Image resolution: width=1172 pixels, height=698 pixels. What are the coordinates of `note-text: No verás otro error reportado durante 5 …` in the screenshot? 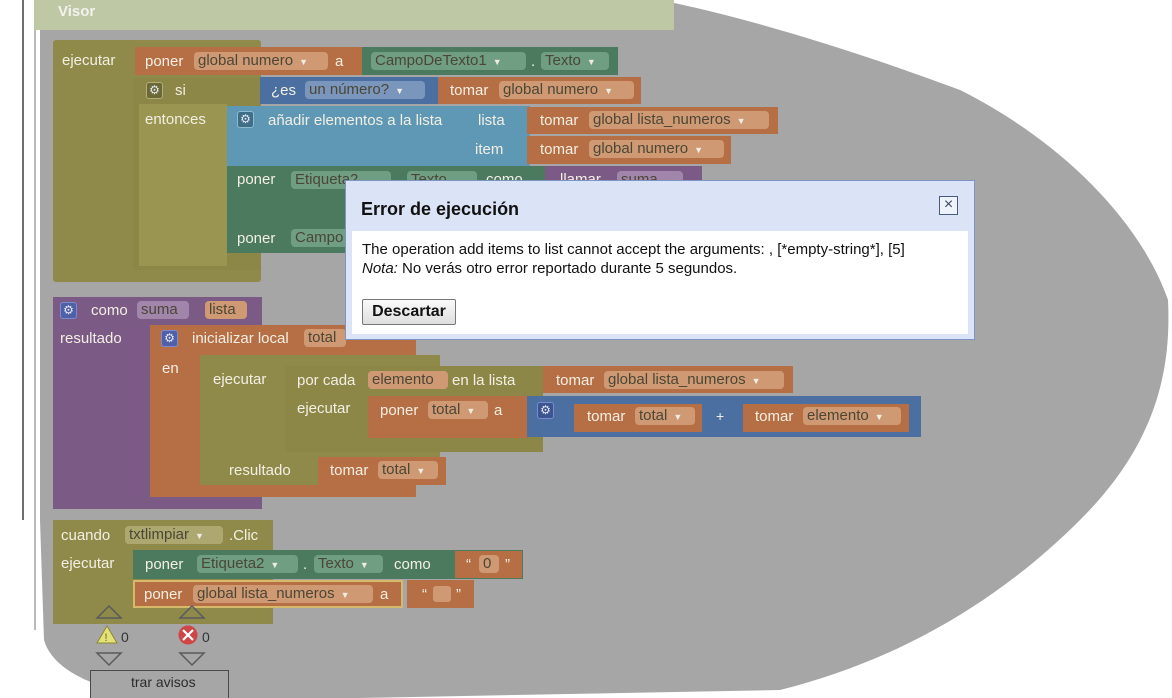 It's located at (567, 268).